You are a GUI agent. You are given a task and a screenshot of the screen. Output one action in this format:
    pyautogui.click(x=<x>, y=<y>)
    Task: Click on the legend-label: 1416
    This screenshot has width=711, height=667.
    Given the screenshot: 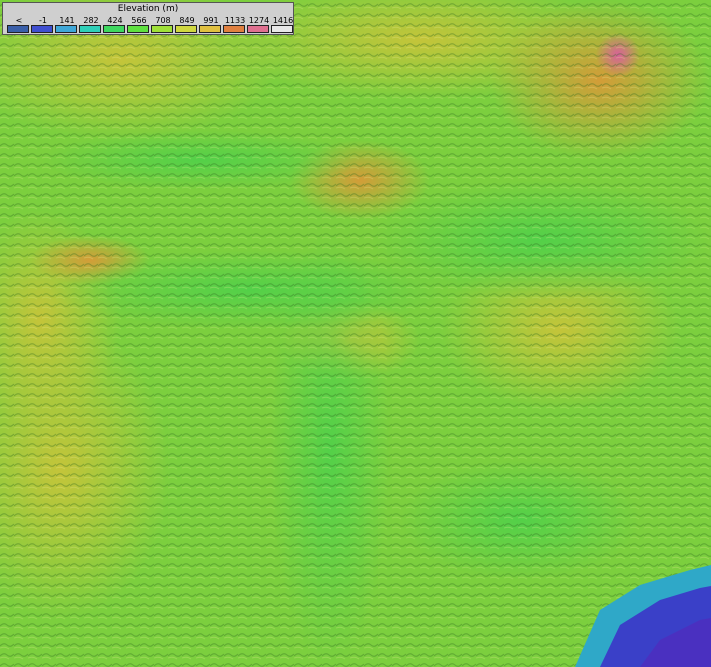 What is the action you would take?
    pyautogui.click(x=283, y=20)
    